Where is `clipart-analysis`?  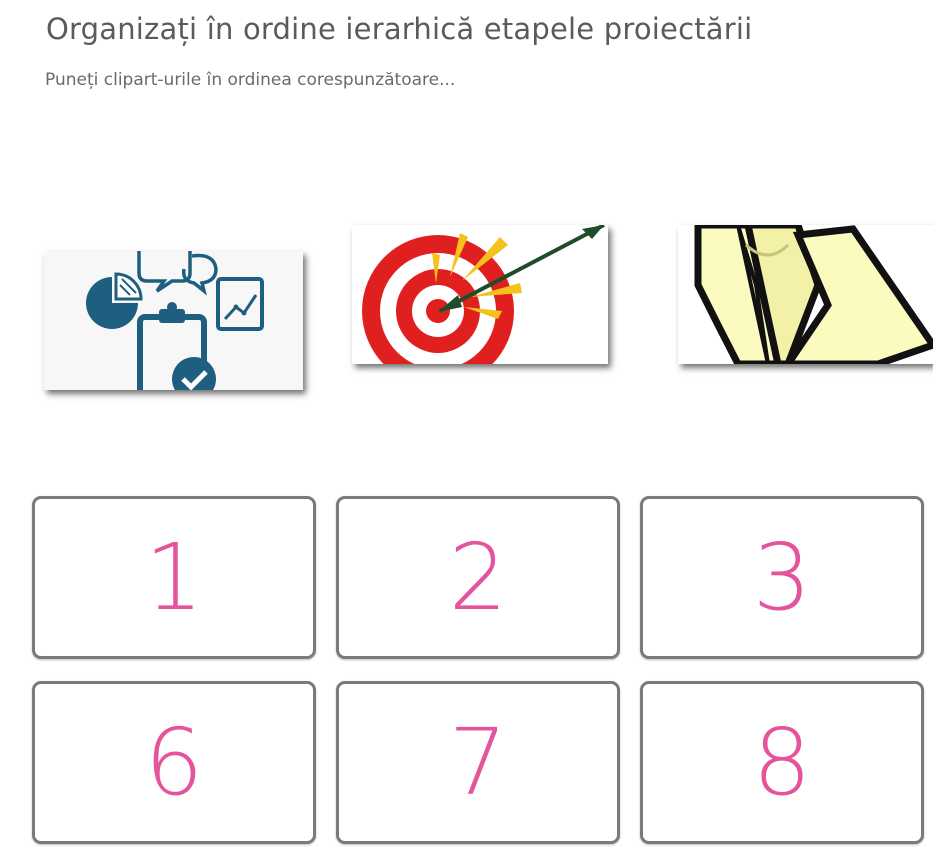 clipart-analysis is located at coordinates (173, 320).